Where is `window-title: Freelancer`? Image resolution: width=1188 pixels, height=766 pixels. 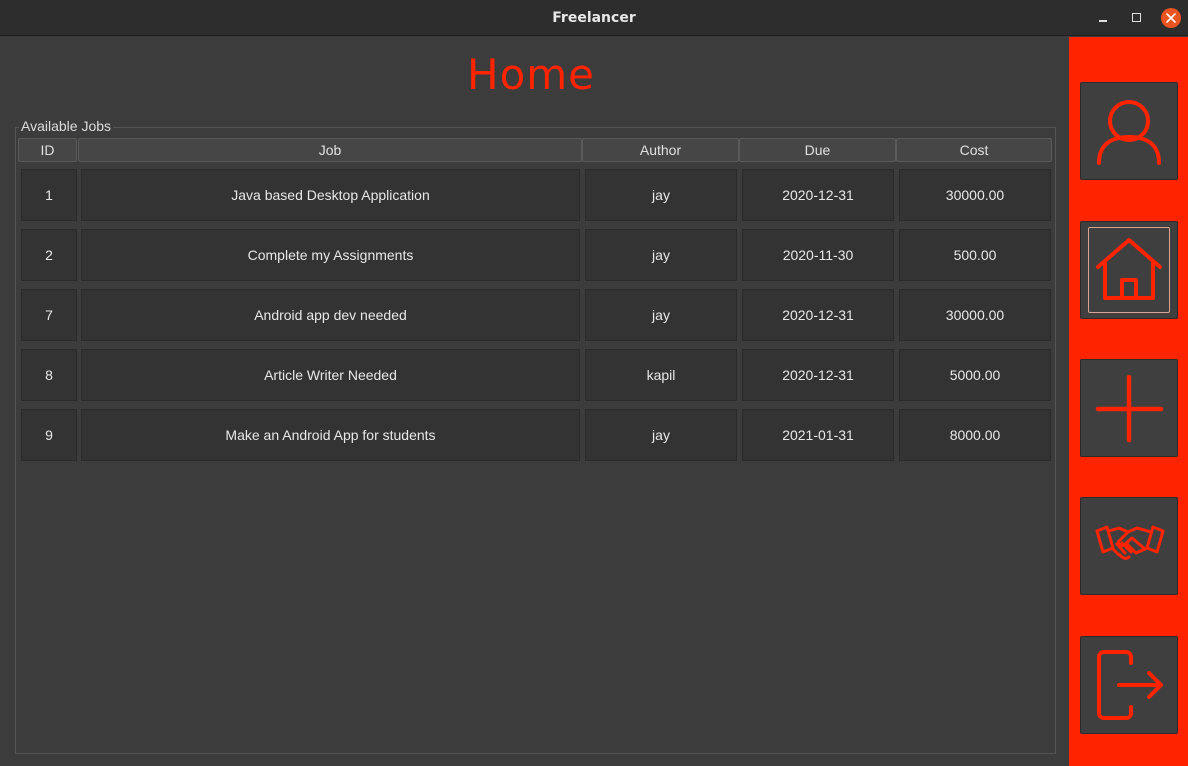 window-title: Freelancer is located at coordinates (594, 18).